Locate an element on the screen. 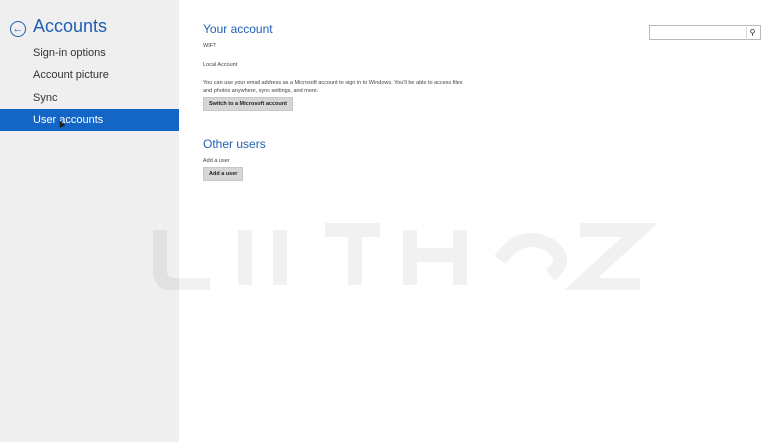 The width and height of the screenshot is (780, 442). sidebar-item-sync: Sync is located at coordinates (89, 98).